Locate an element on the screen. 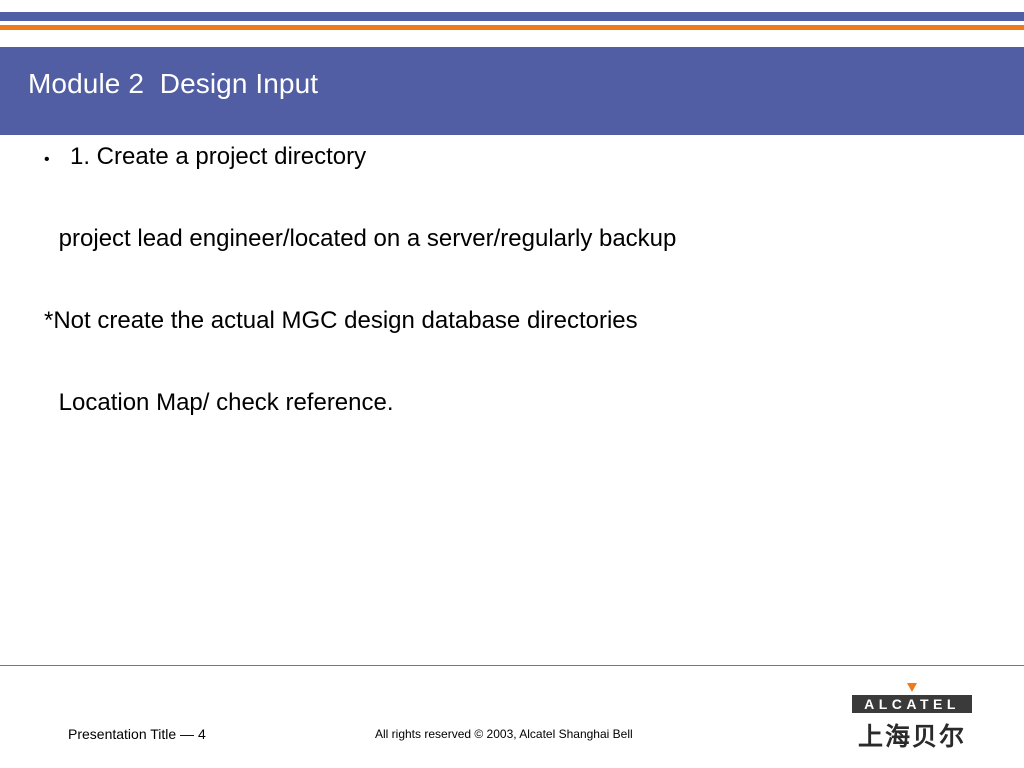  logo-chinese-name: 上海贝尔 is located at coordinates (912, 736).